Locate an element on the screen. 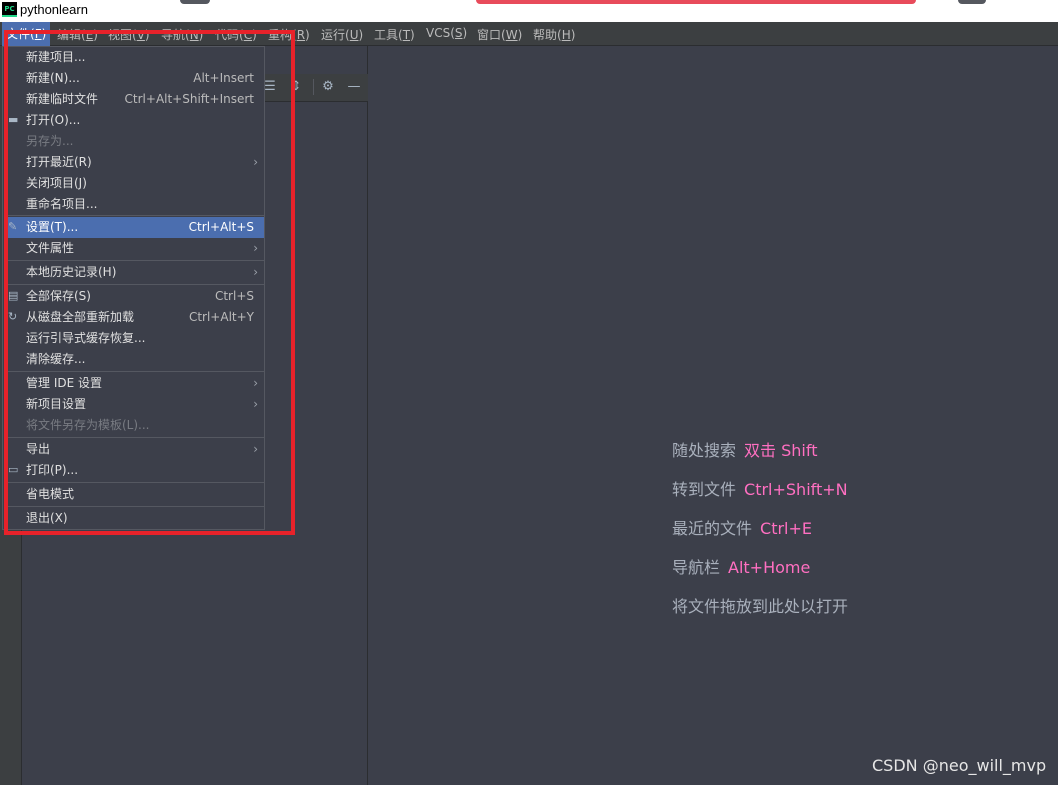 The image size is (1058, 785). title-bar: PC pythonlearn is located at coordinates (529, 11).